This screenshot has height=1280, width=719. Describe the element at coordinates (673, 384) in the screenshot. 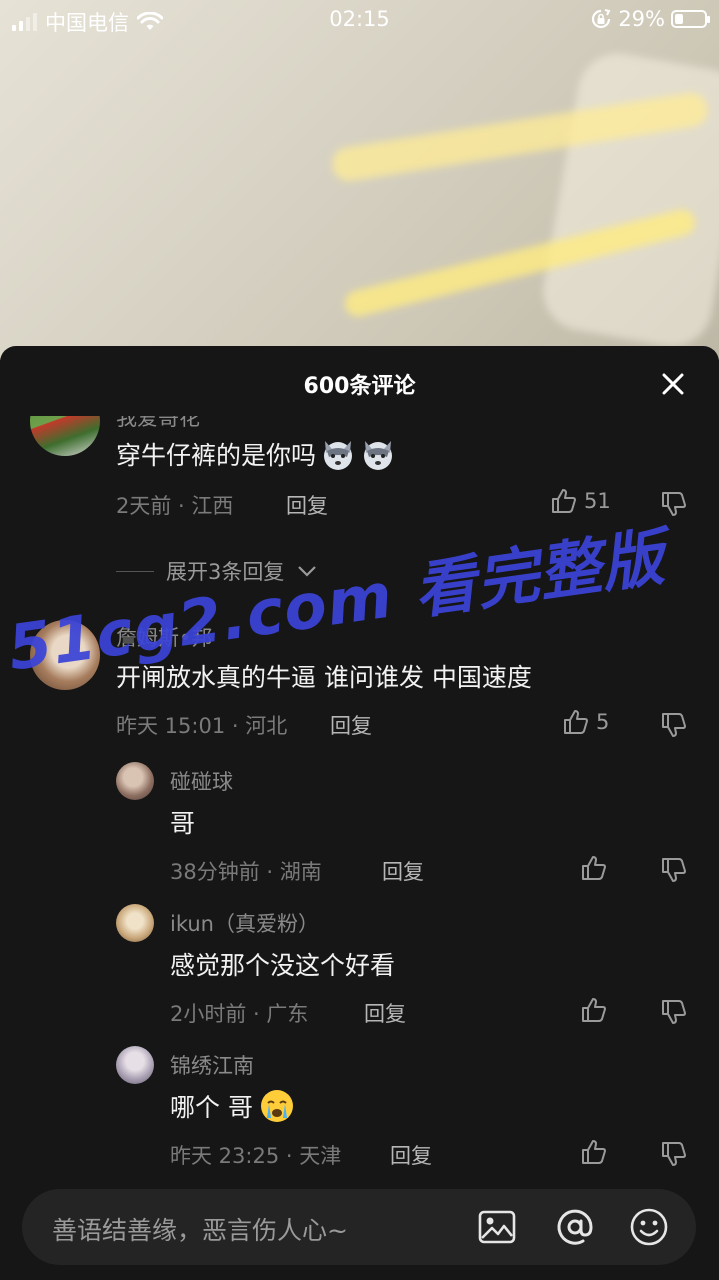

I see `close-icon` at that location.